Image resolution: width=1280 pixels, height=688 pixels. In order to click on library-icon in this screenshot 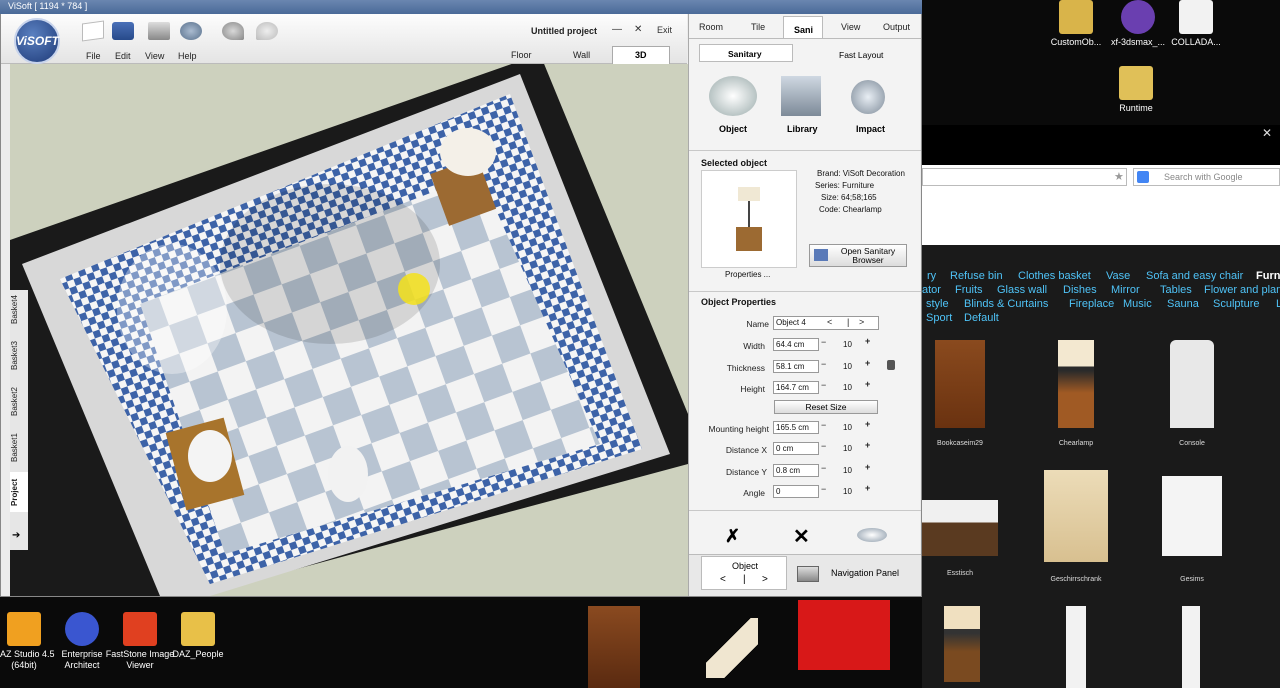, I will do `click(801, 96)`.